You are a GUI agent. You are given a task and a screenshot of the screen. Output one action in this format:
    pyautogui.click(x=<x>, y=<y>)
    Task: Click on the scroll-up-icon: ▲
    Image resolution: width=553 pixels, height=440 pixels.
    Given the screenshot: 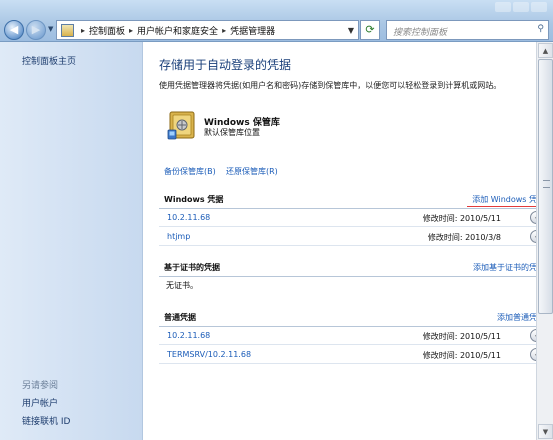 What is the action you would take?
    pyautogui.click(x=545, y=50)
    